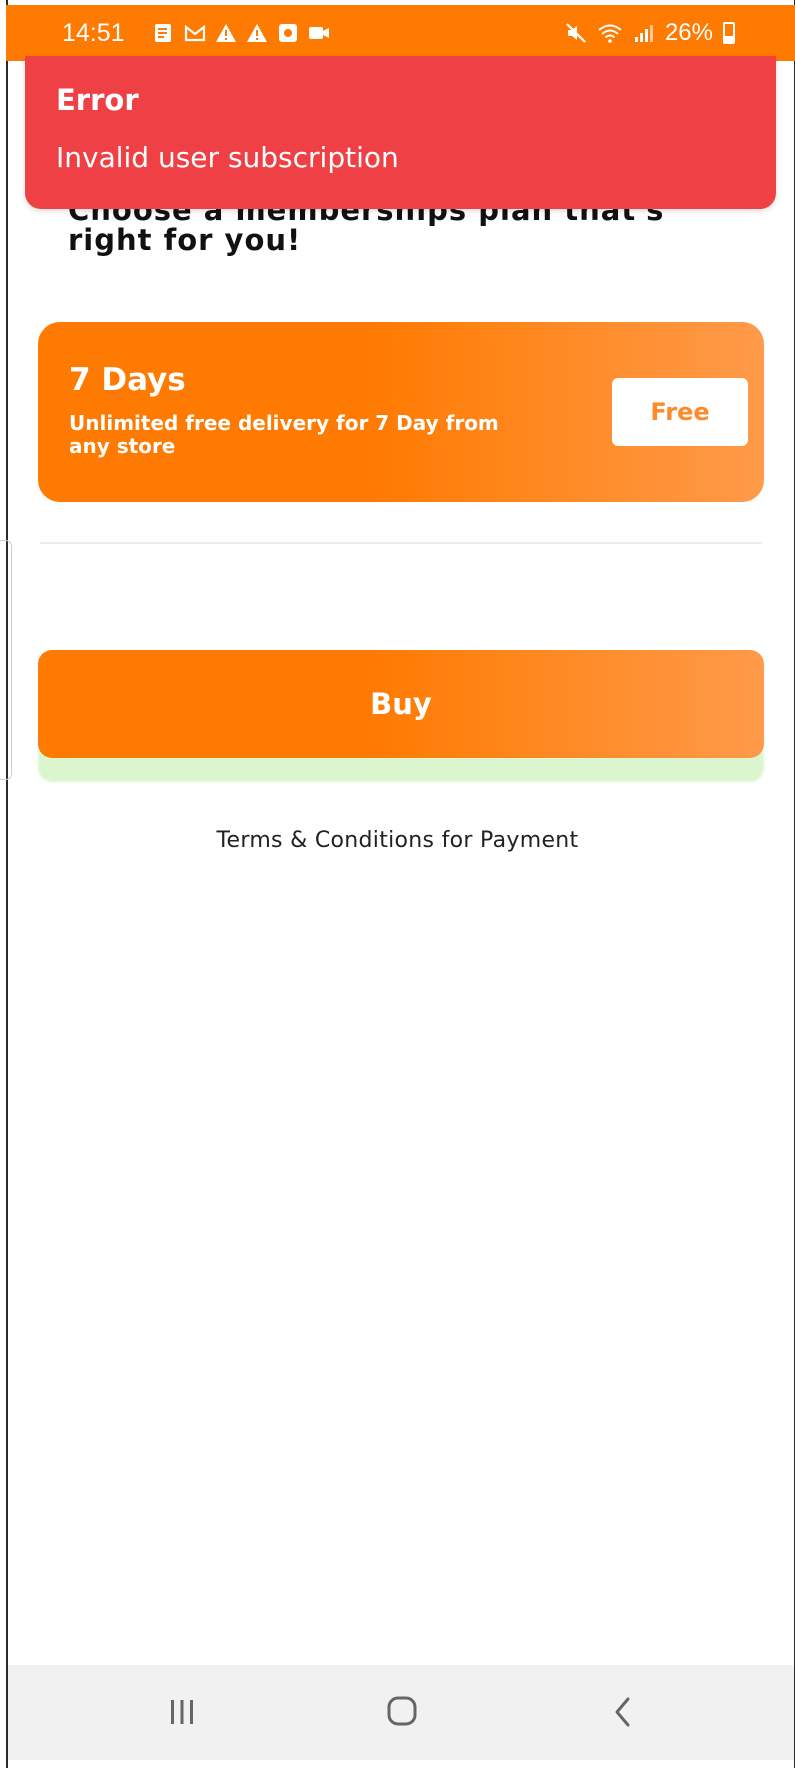 This screenshot has width=795, height=1768. Describe the element at coordinates (227, 157) in the screenshot. I see `error-message: Invalid user subscription` at that location.